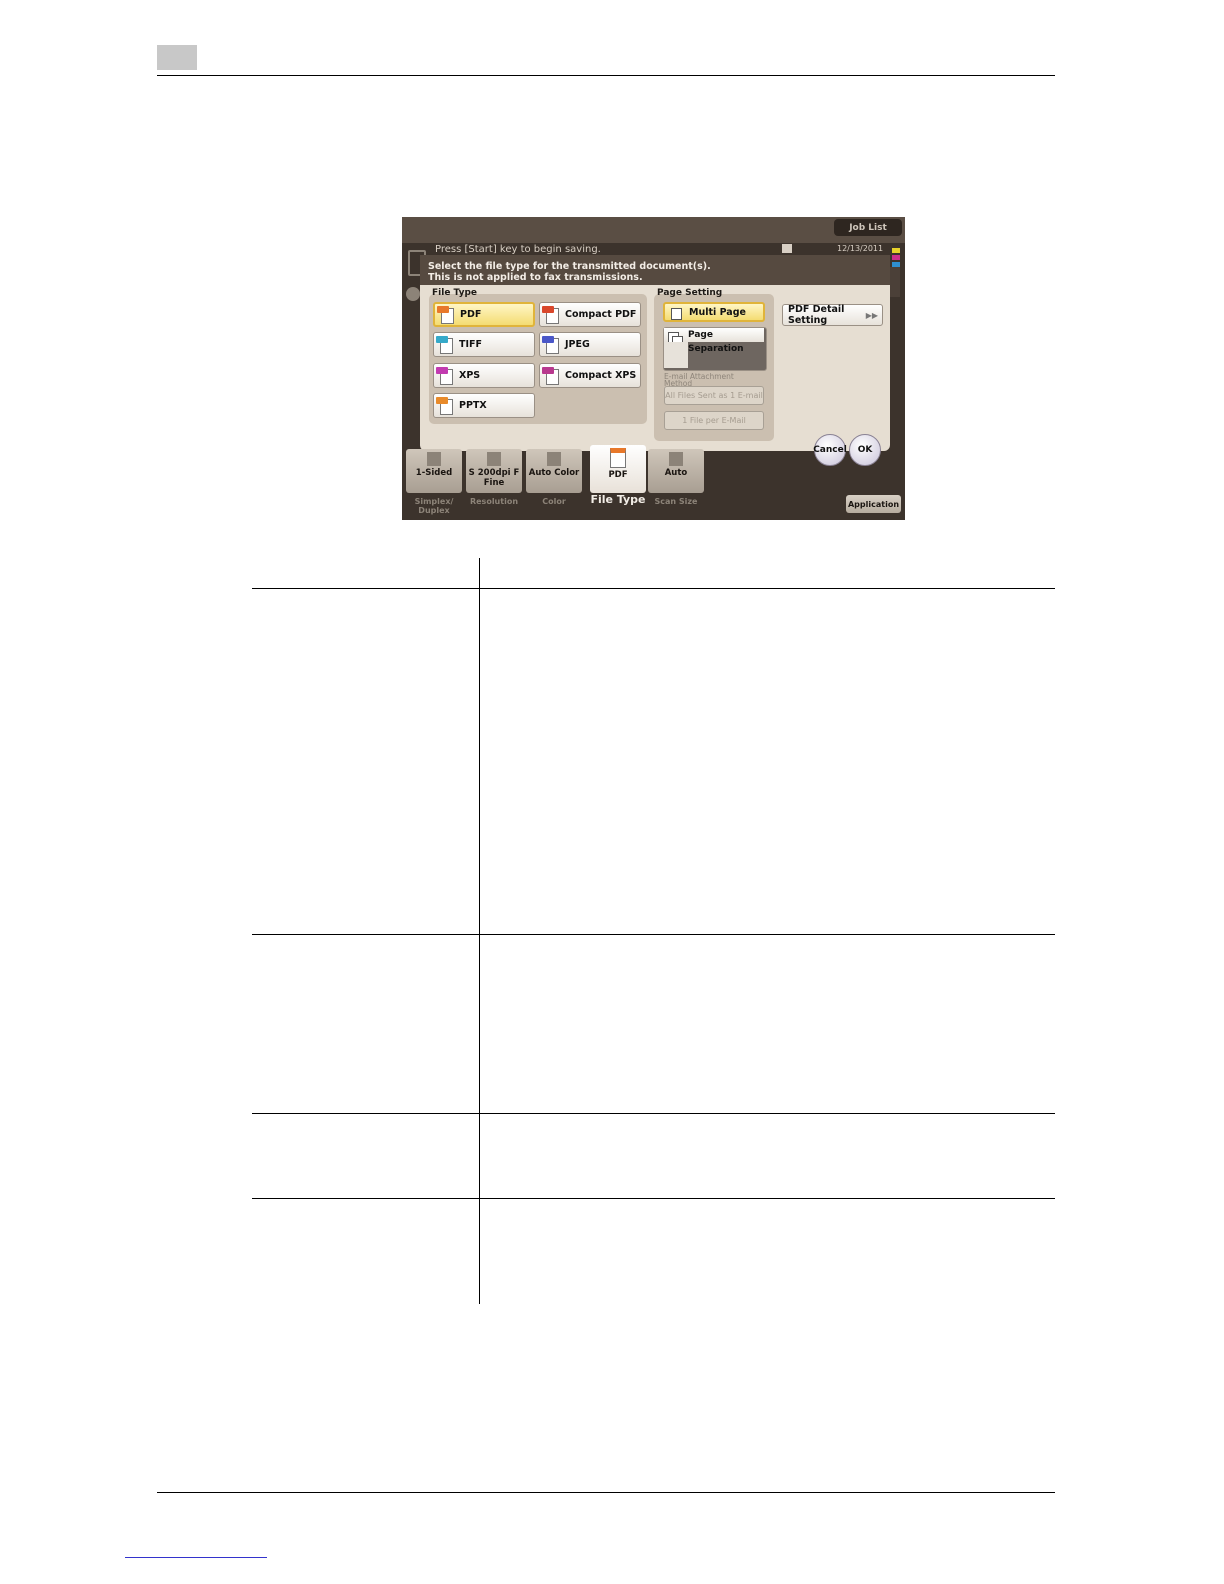  I want to click on lock-icon, so click(787, 248).